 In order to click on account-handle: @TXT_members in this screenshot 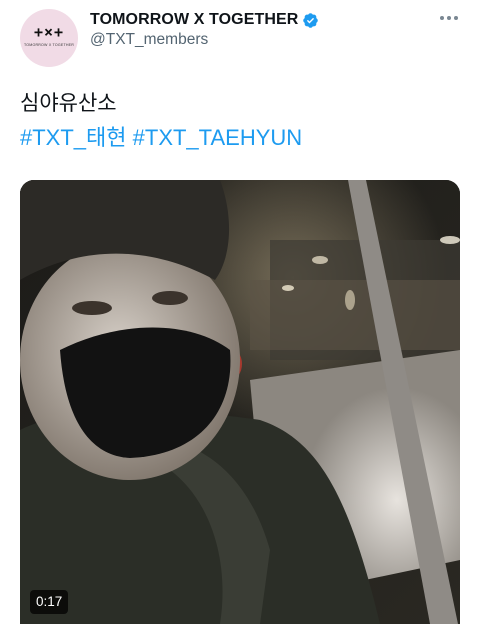, I will do `click(149, 40)`.